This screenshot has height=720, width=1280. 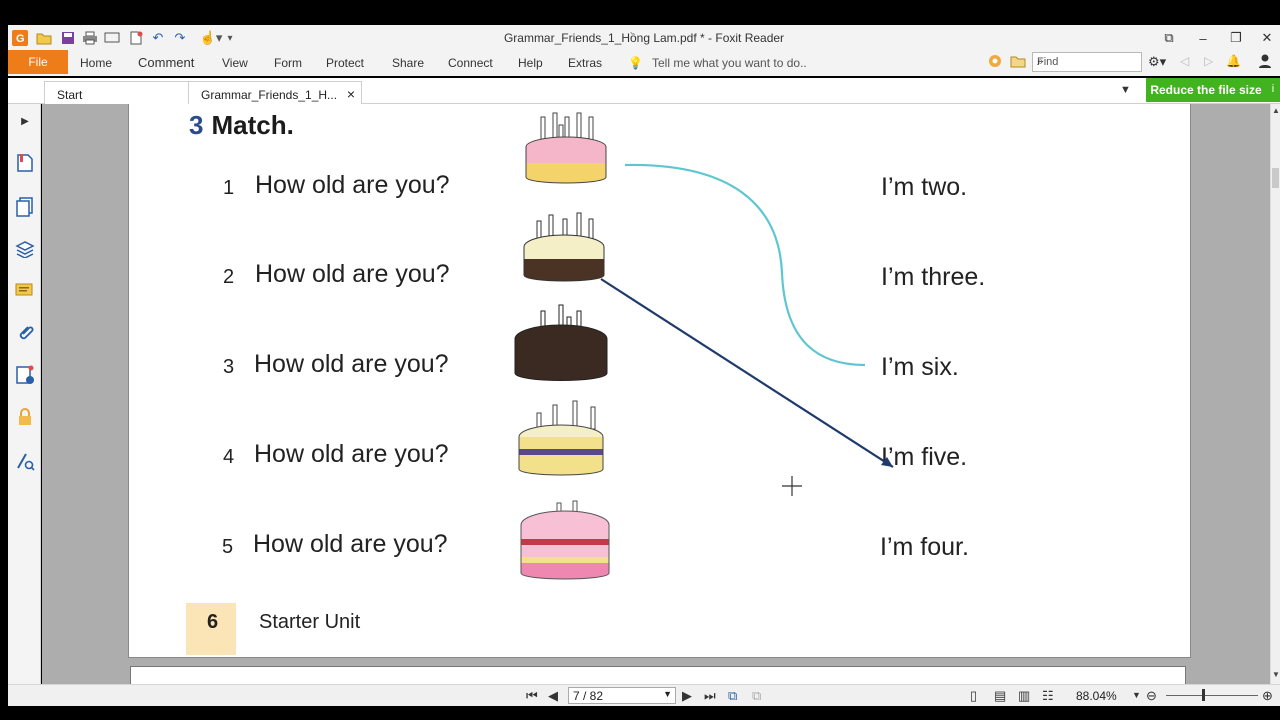 I want to click on page-number: 6, so click(x=213, y=622).